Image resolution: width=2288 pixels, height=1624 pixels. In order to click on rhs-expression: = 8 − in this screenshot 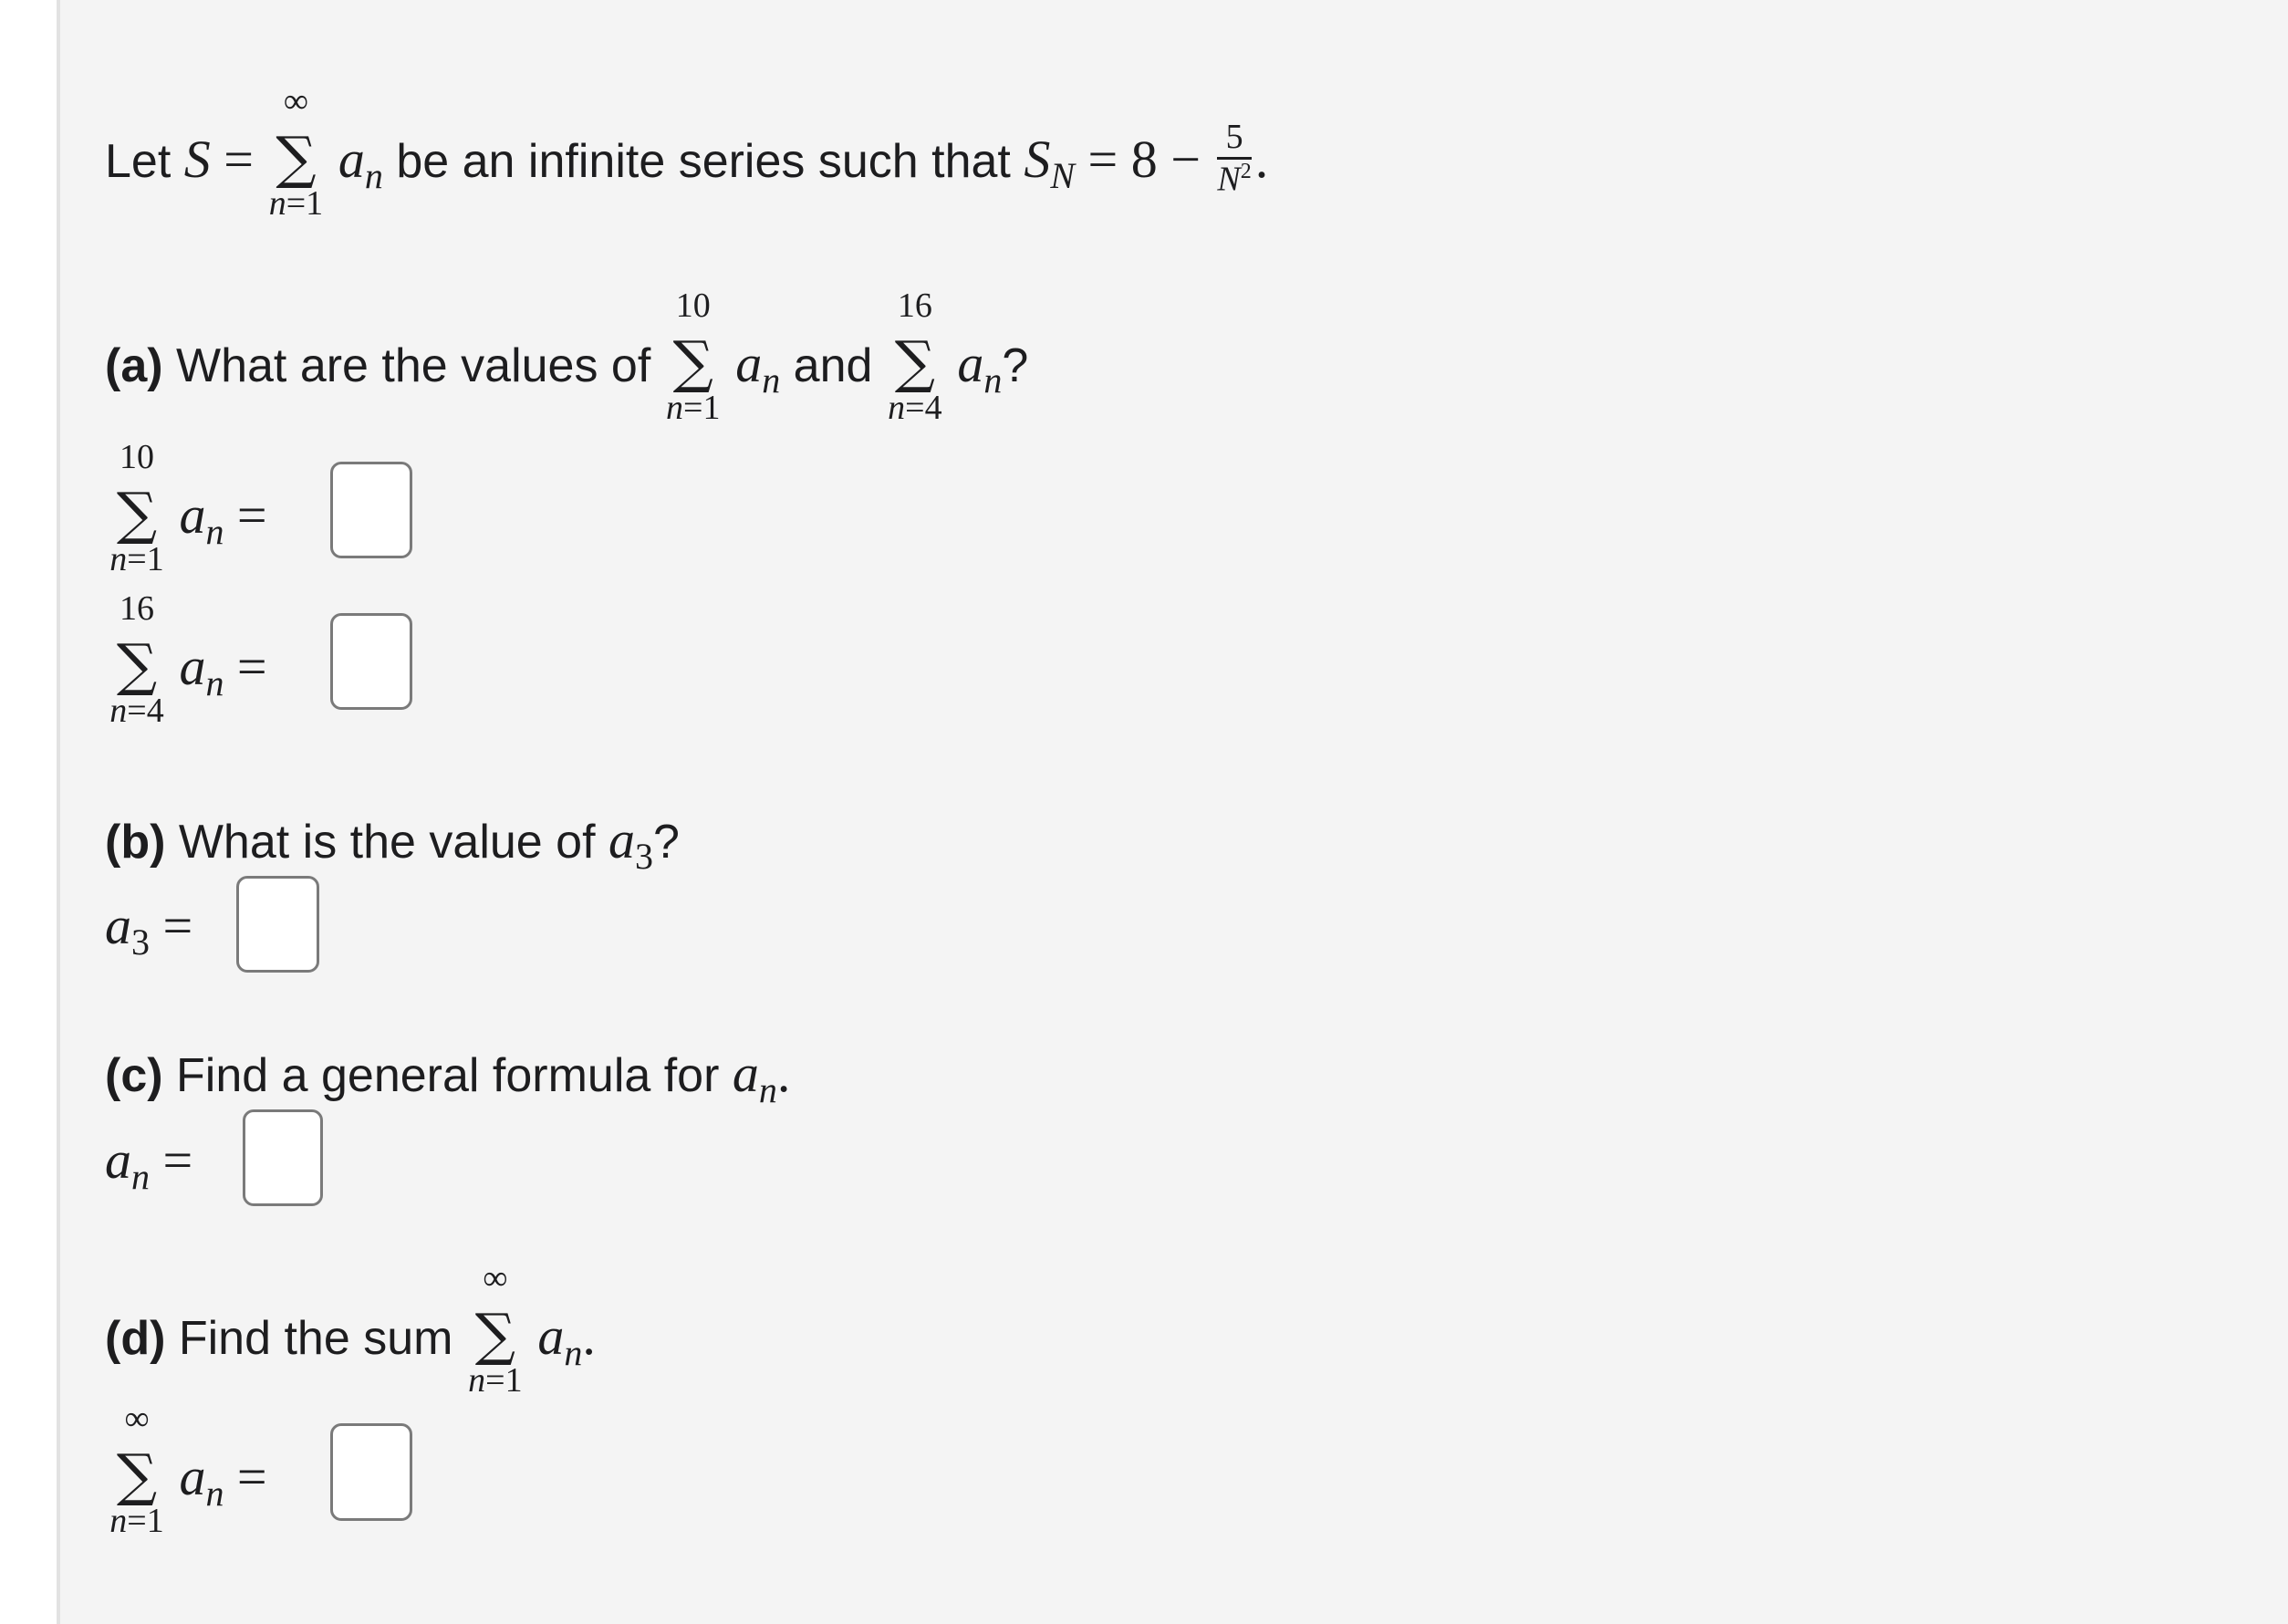, I will do `click(1145, 159)`.